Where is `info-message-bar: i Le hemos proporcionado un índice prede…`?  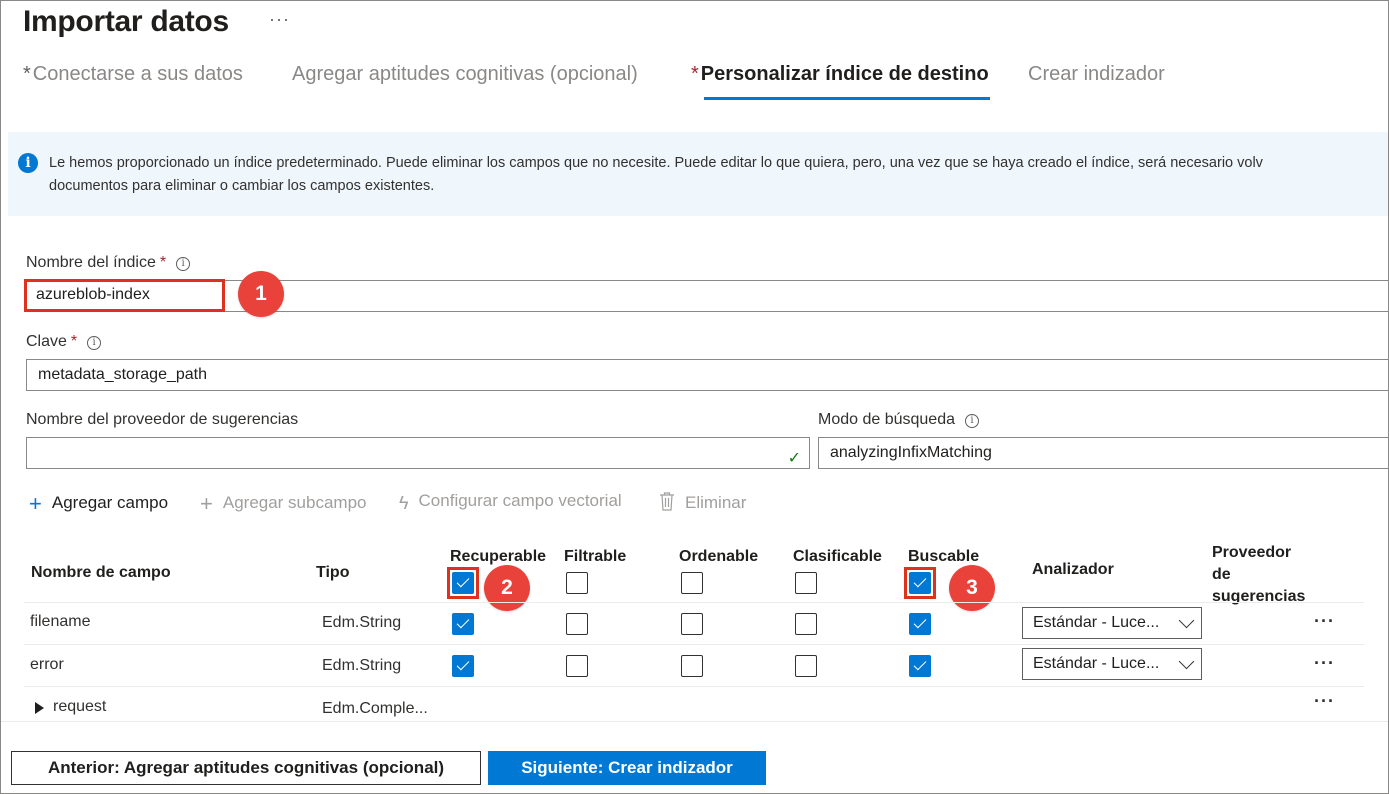
info-message-bar: i Le hemos proporcionado un índice prede… is located at coordinates (698, 174).